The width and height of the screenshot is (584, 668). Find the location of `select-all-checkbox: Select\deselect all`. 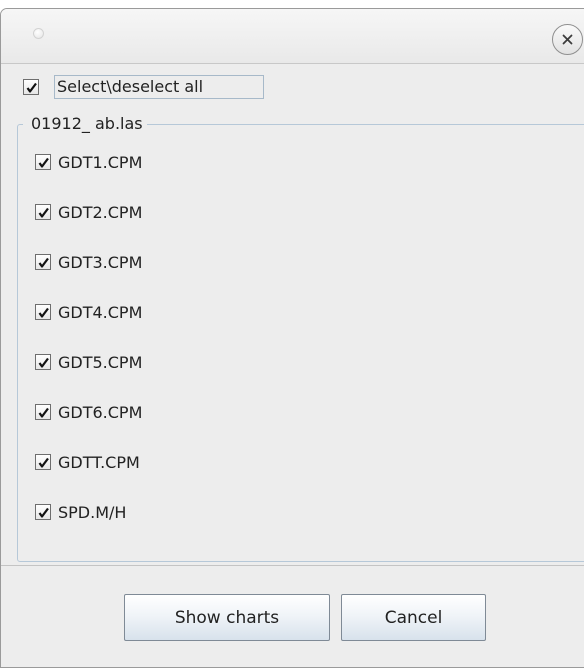

select-all-checkbox: Select\deselect all is located at coordinates (143, 87).